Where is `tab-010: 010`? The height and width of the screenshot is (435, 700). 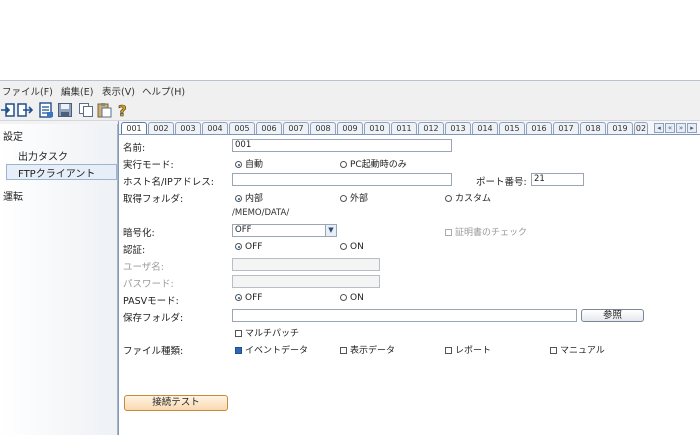
tab-010: 010 is located at coordinates (377, 128).